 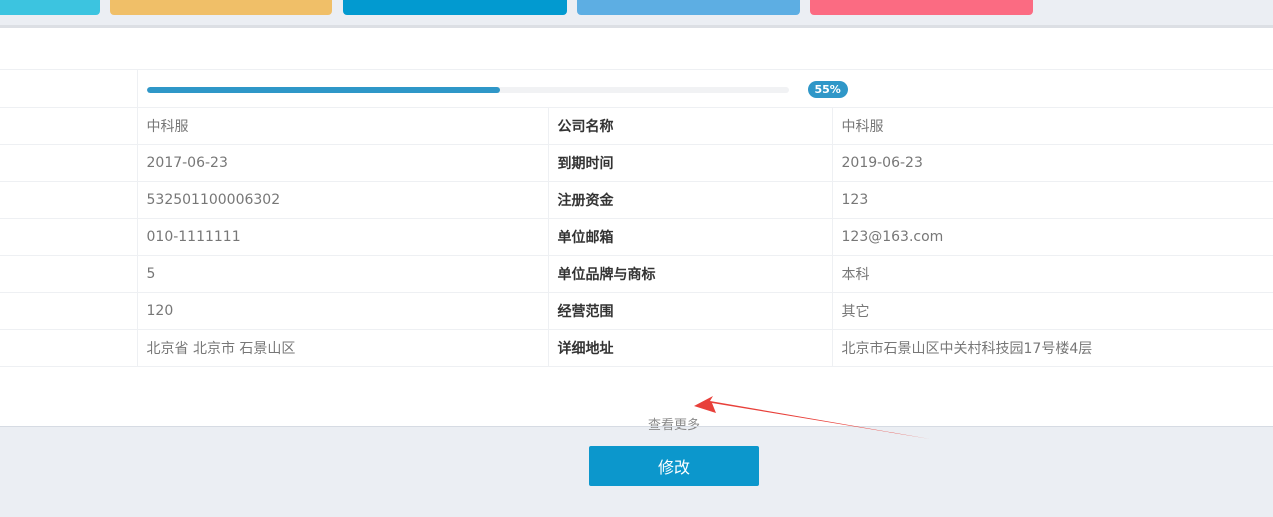 I want to click on right-label: 单位邮箱, so click(x=689, y=237).